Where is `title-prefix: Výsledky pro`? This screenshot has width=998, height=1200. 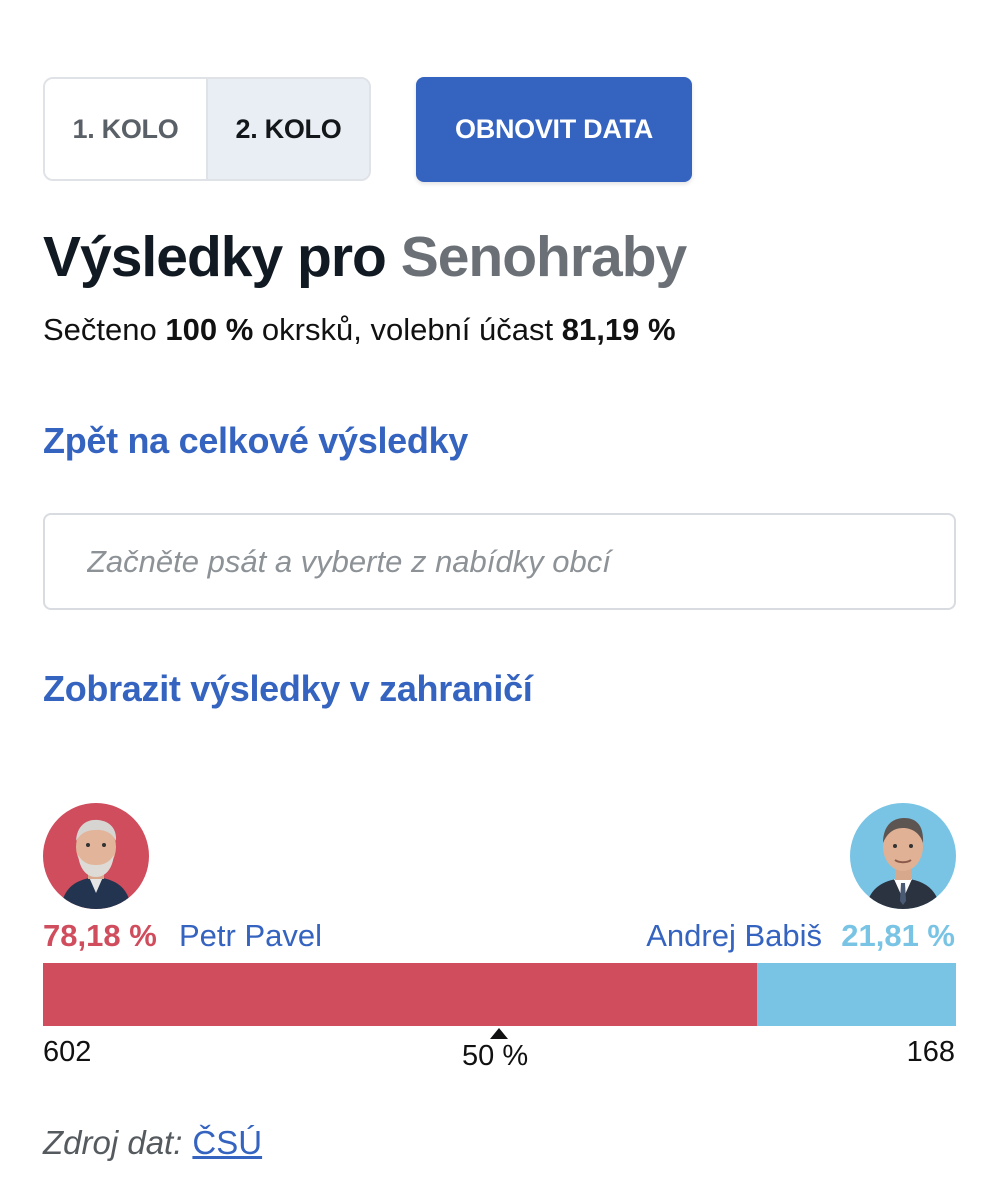
title-prefix: Výsledky pro is located at coordinates (215, 257).